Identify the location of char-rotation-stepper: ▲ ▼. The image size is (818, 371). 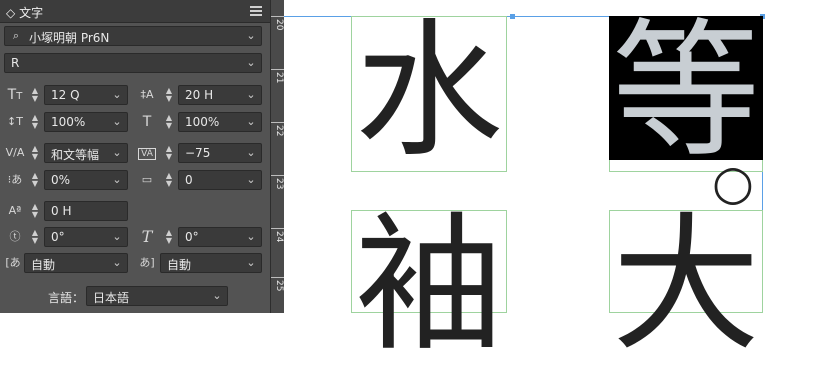
(35, 237).